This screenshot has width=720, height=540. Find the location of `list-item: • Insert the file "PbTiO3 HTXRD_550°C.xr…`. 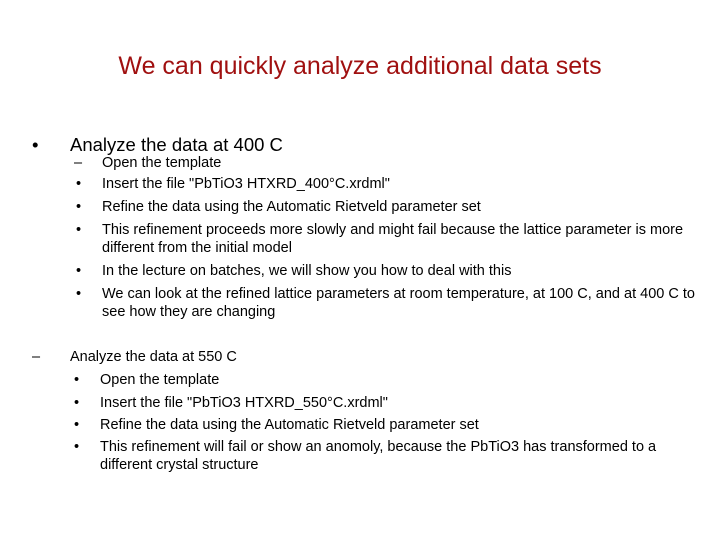

list-item: • Insert the file "PbTiO3 HTXRD_550°C.xr… is located at coordinates (231, 403).